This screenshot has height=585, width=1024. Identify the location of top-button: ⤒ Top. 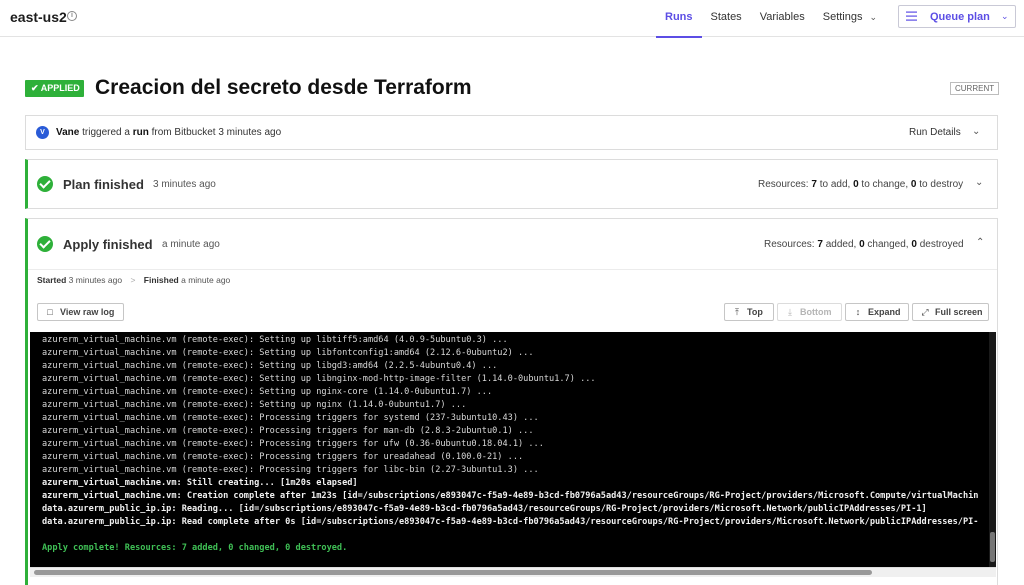
(749, 312).